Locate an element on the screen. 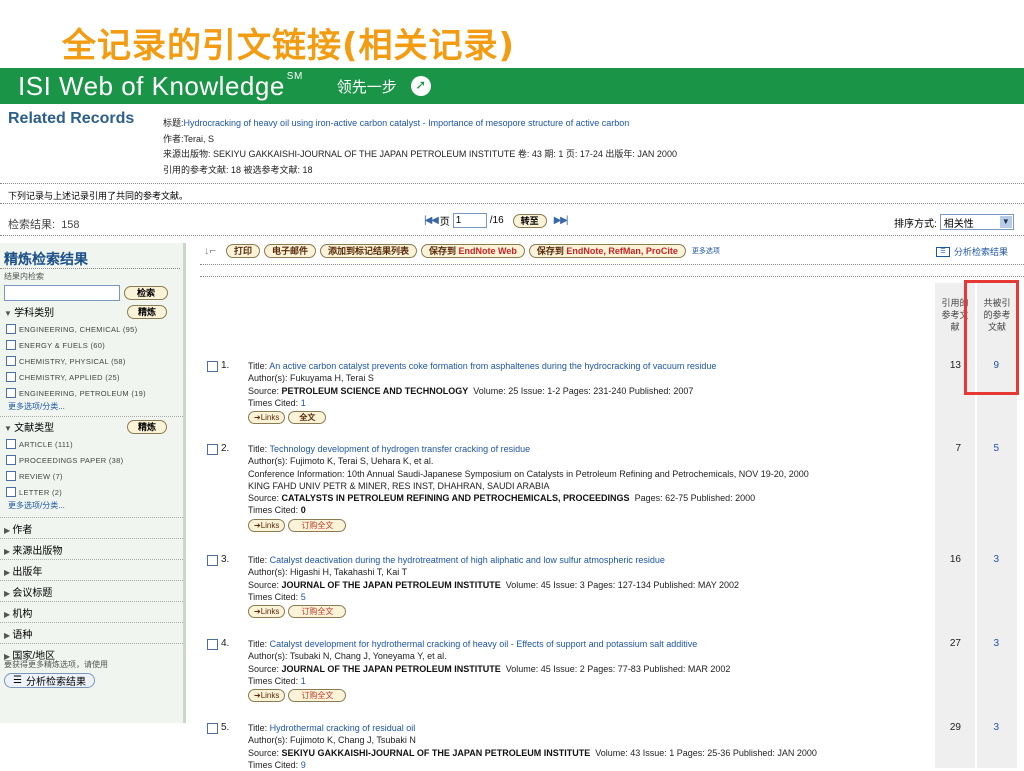 The image size is (1024, 771). sort-select: 相关性 ▼ is located at coordinates (976, 222).